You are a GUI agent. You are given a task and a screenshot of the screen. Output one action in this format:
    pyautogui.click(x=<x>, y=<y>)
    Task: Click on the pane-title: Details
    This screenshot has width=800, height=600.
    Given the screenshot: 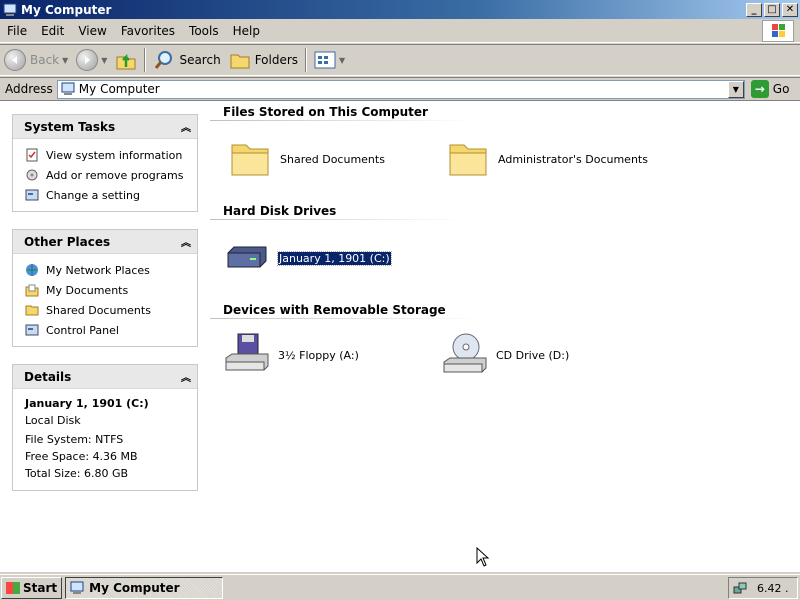 What is the action you would take?
    pyautogui.click(x=48, y=376)
    